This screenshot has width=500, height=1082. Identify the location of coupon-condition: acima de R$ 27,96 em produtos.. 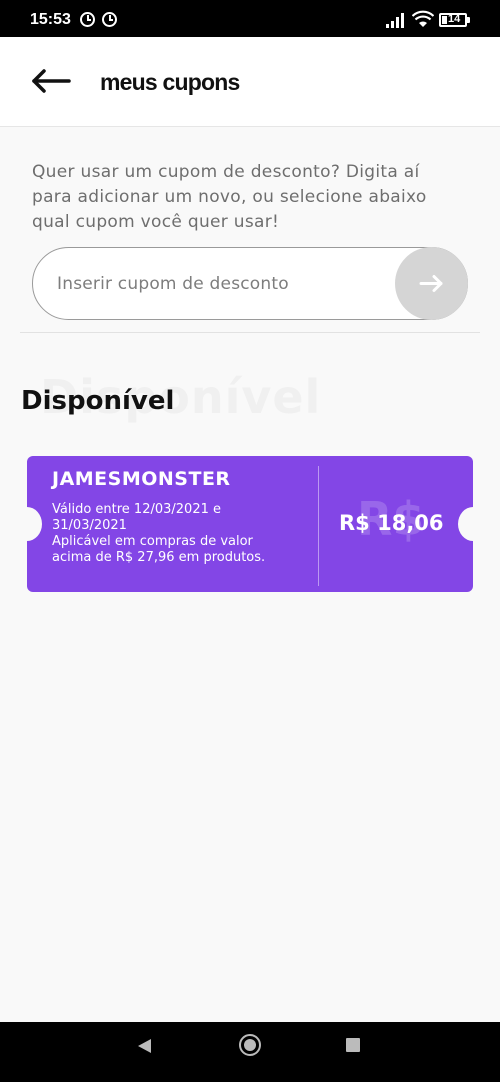
(159, 557).